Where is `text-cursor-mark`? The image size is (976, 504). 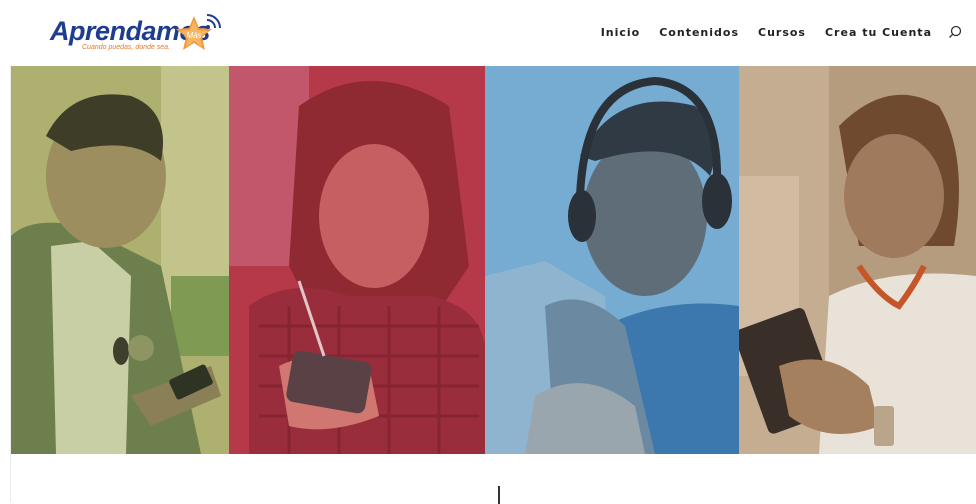
text-cursor-mark is located at coordinates (499, 495).